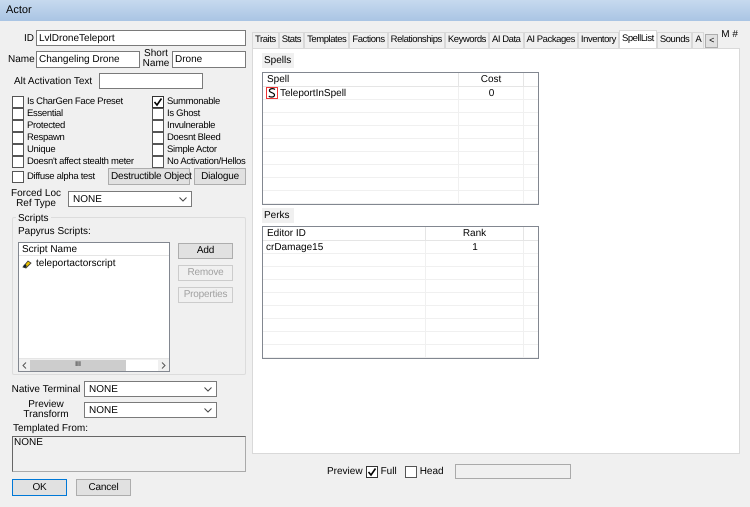 This screenshot has width=750, height=507. I want to click on field-label: Papyrus Scripts:, so click(55, 232).